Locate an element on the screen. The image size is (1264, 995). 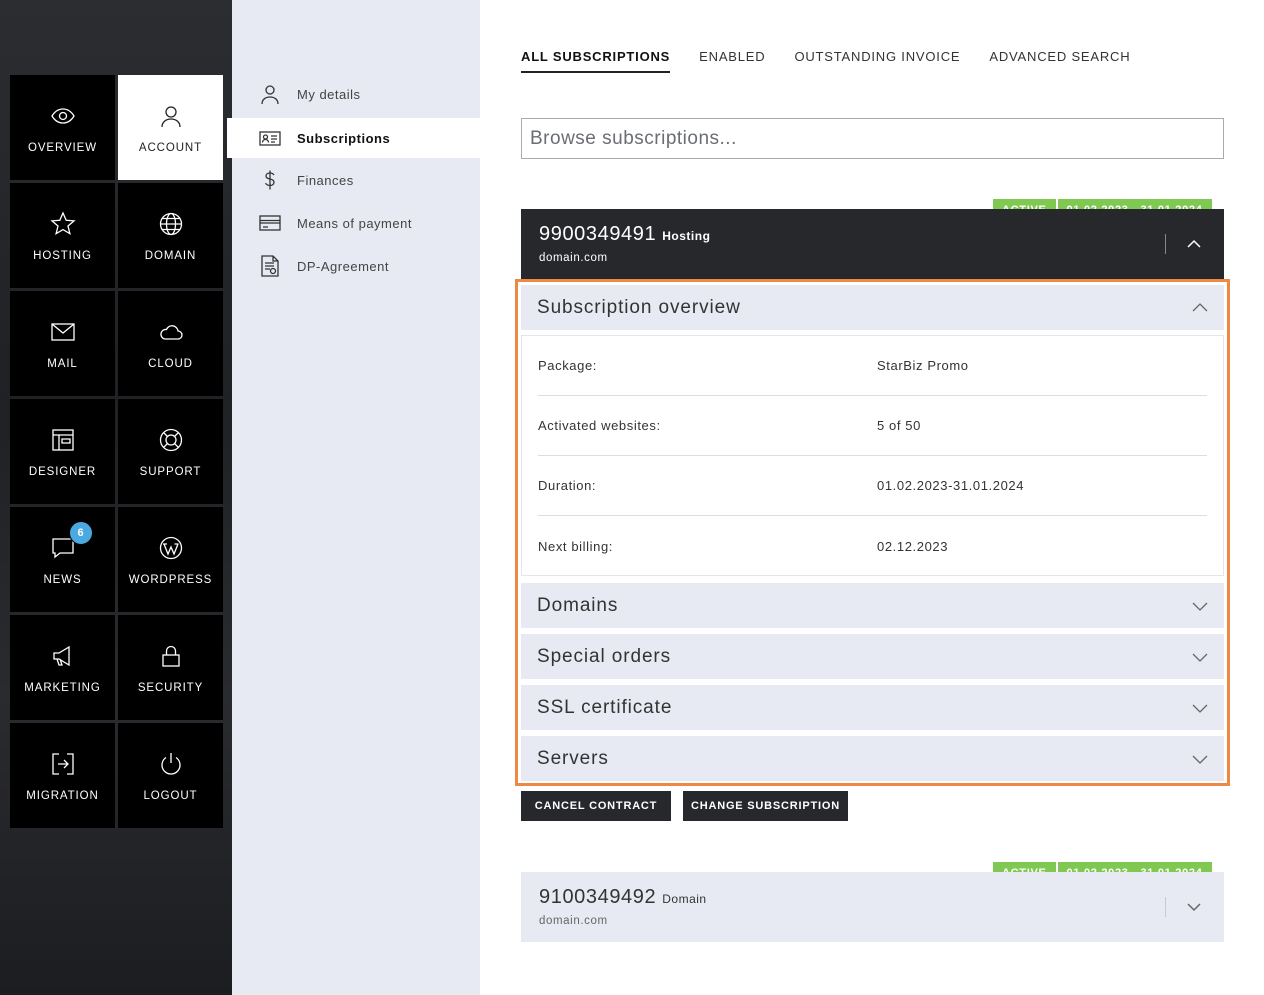
wordpress-icon is located at coordinates (171, 548).